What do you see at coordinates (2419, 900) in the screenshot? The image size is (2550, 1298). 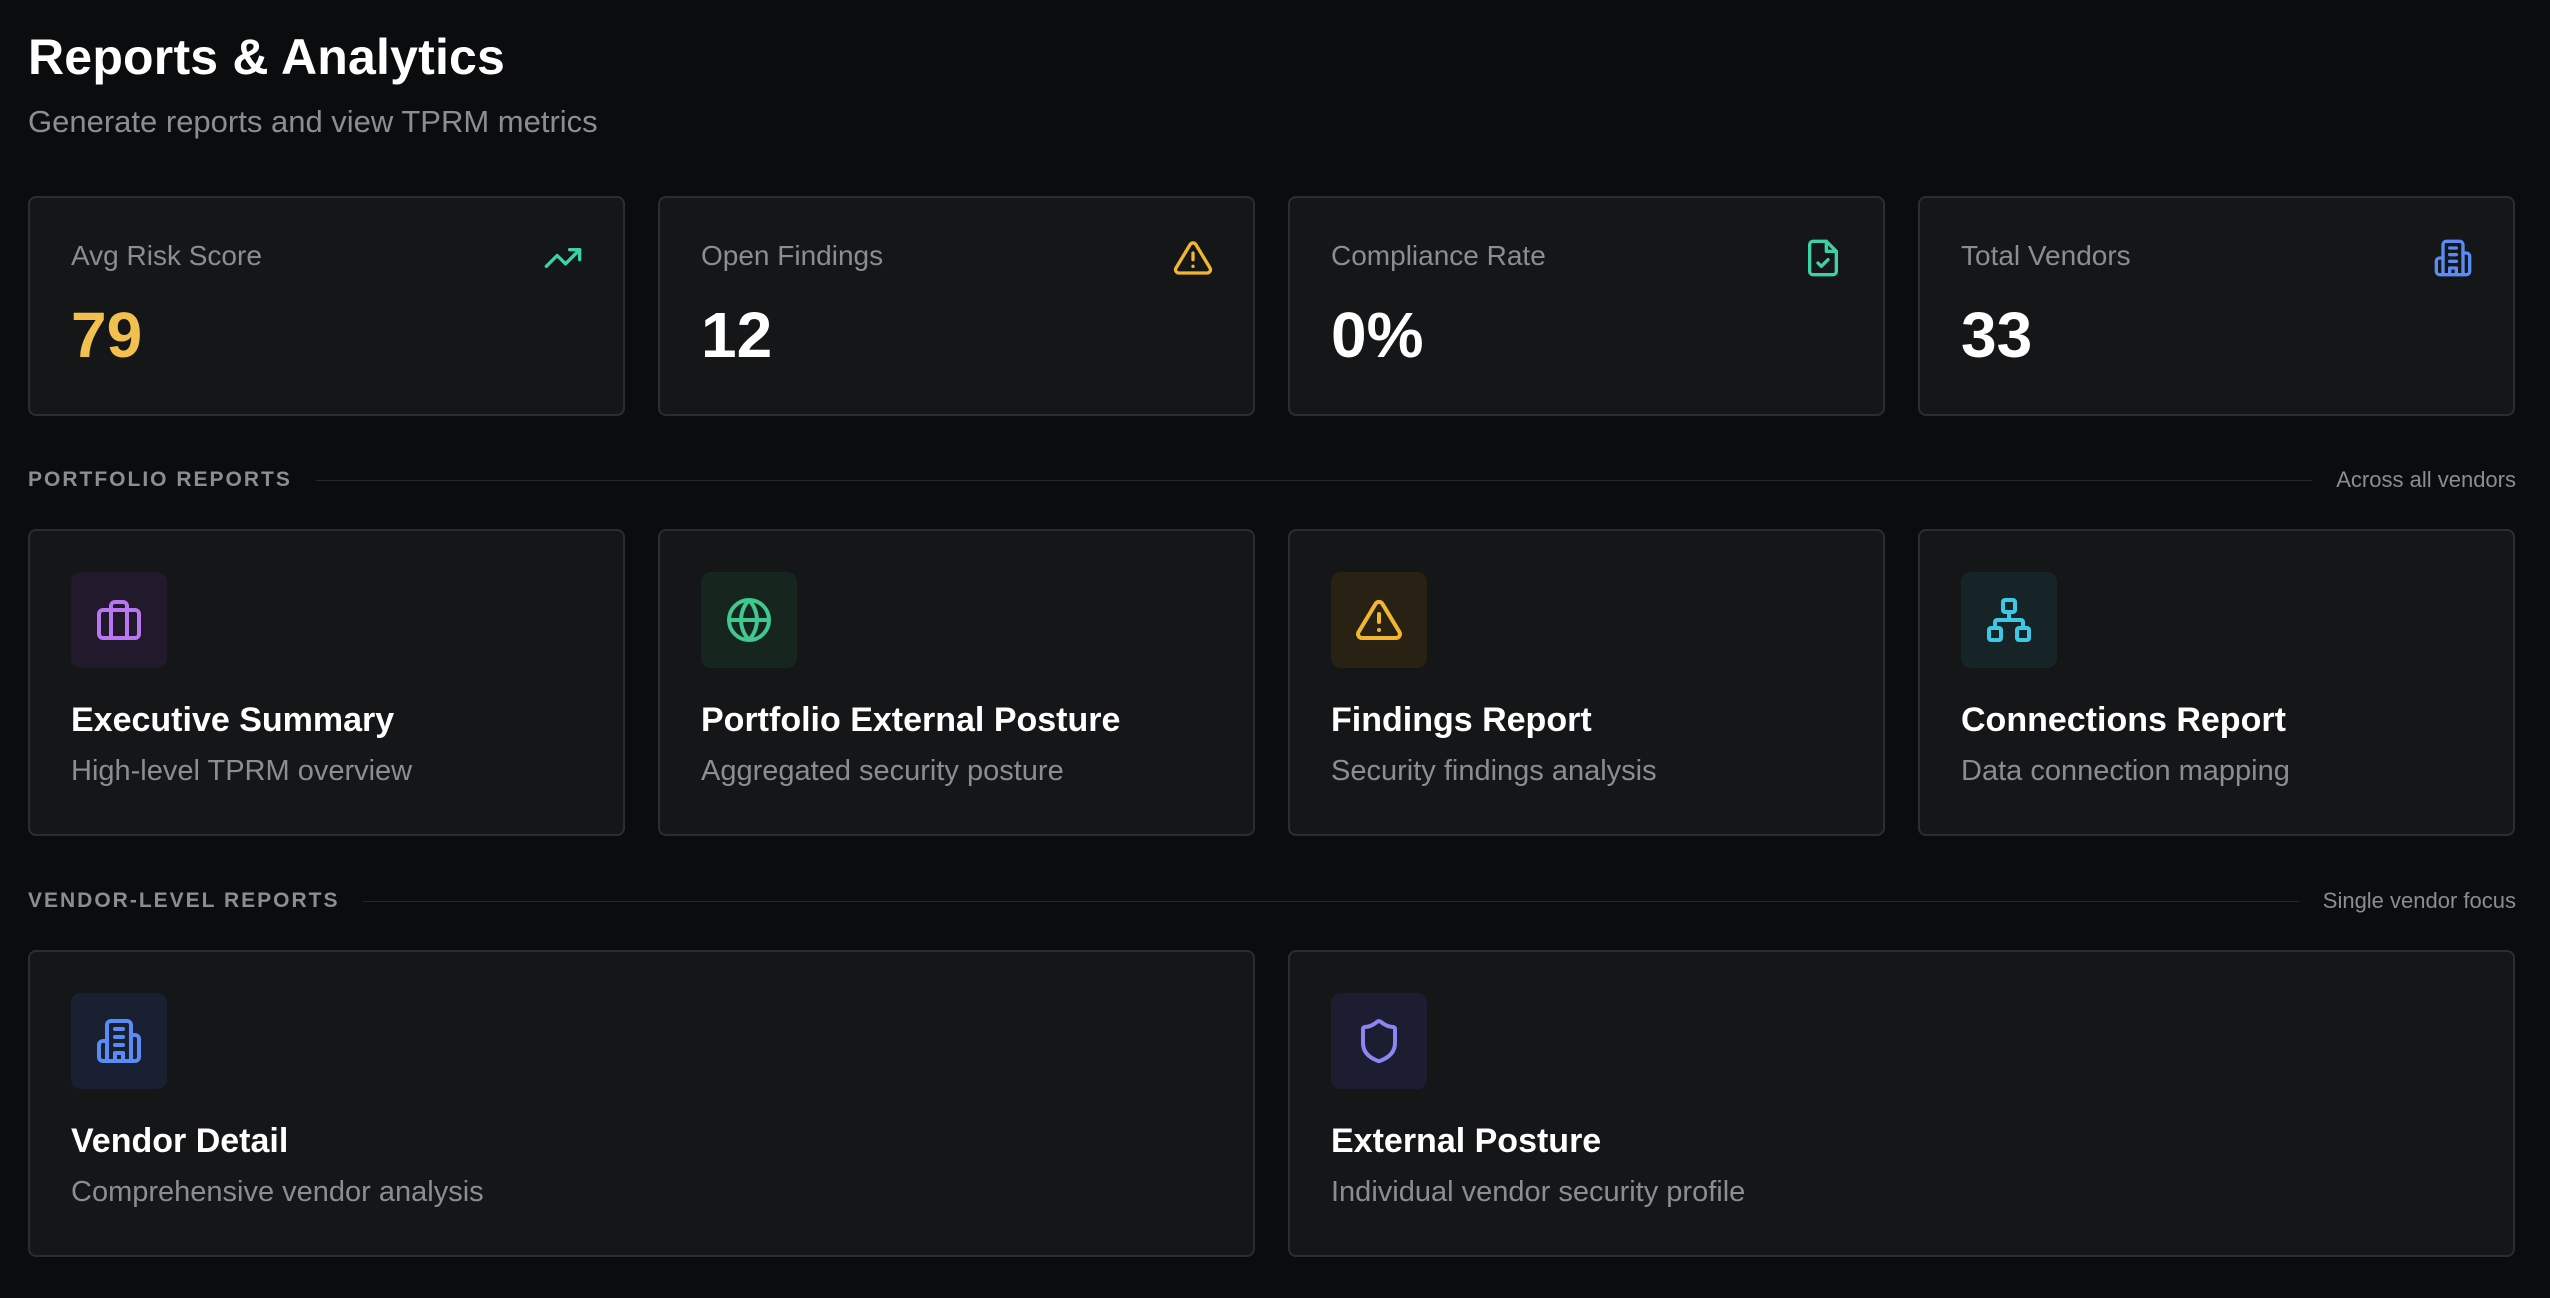 I see `section-note: Single vendor focus` at bounding box center [2419, 900].